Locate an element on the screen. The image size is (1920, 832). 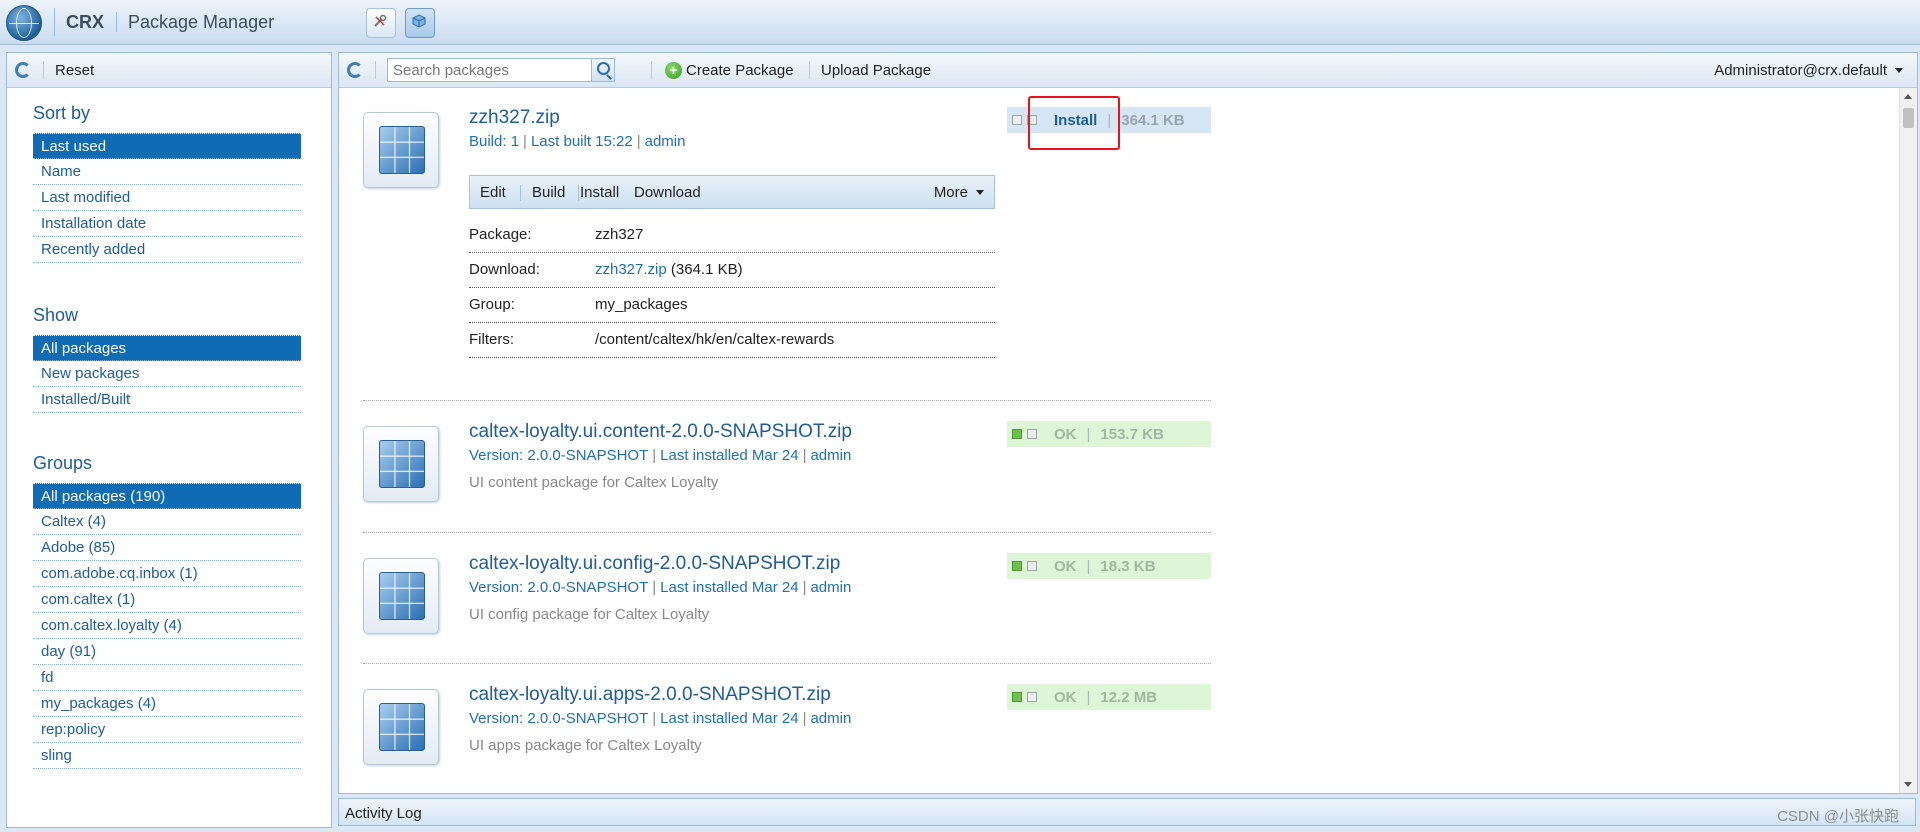
scroll-up-arrow-icon is located at coordinates (1908, 96).